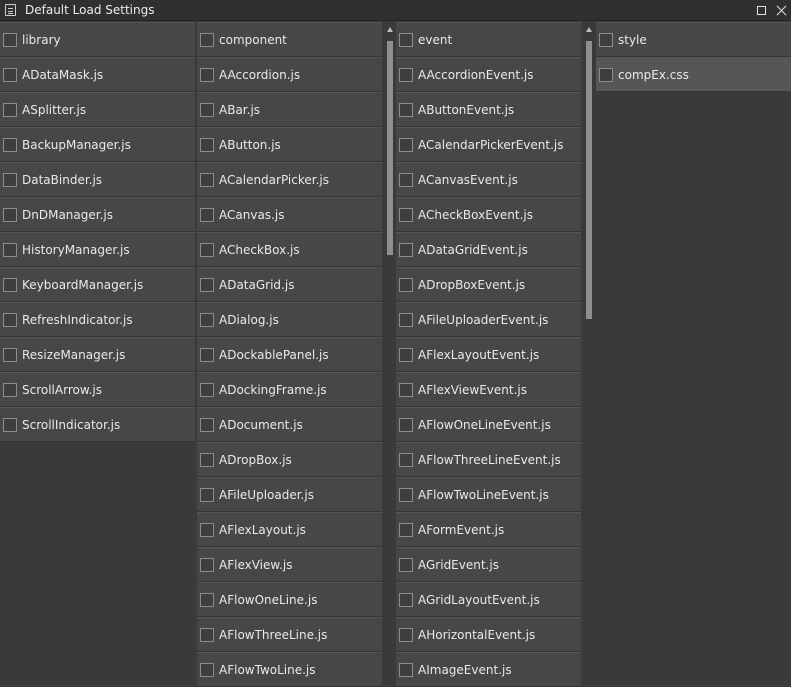  I want to click on file-row: AFlowThreeLineEvent.js, so click(488, 459).